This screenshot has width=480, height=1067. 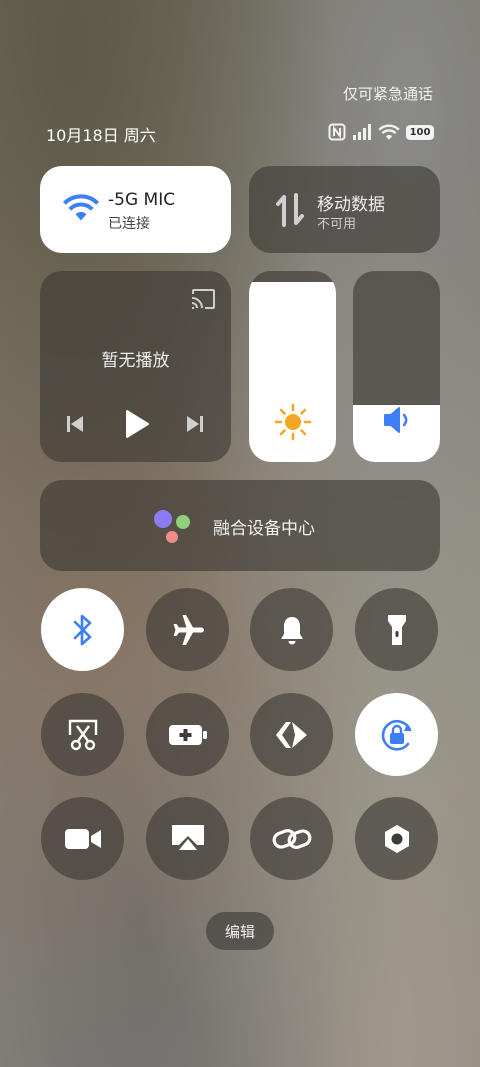 I want to click on brightness-slider, so click(x=292, y=366).